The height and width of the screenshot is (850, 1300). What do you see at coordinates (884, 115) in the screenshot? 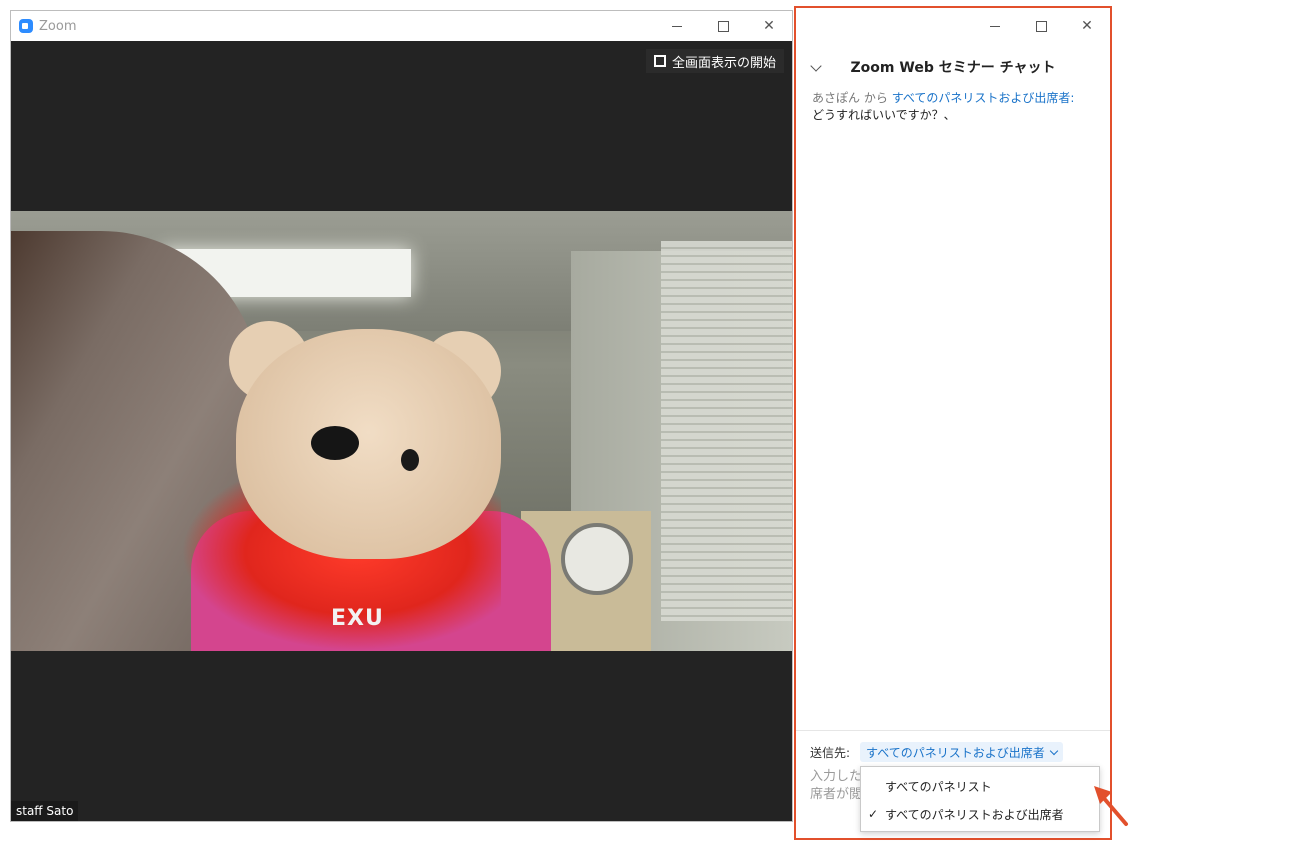
I see `message-text: どうすればいいですか？、` at bounding box center [884, 115].